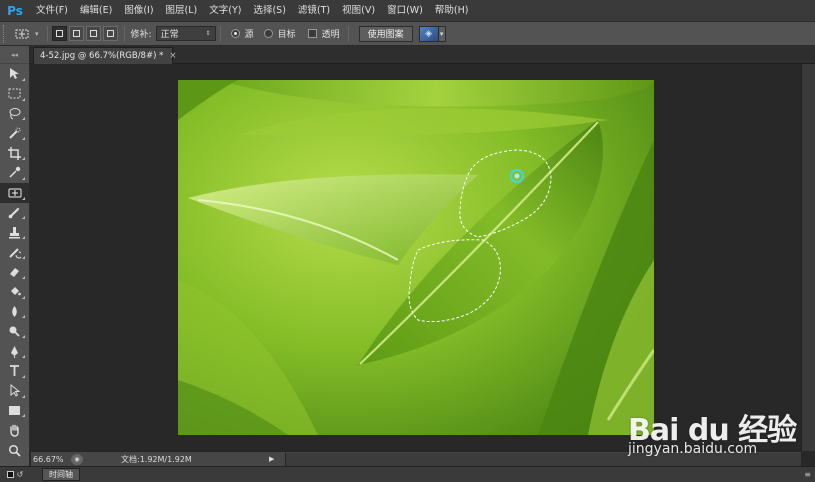  Describe the element at coordinates (14, 114) in the screenshot. I see `lasso-icon` at that location.